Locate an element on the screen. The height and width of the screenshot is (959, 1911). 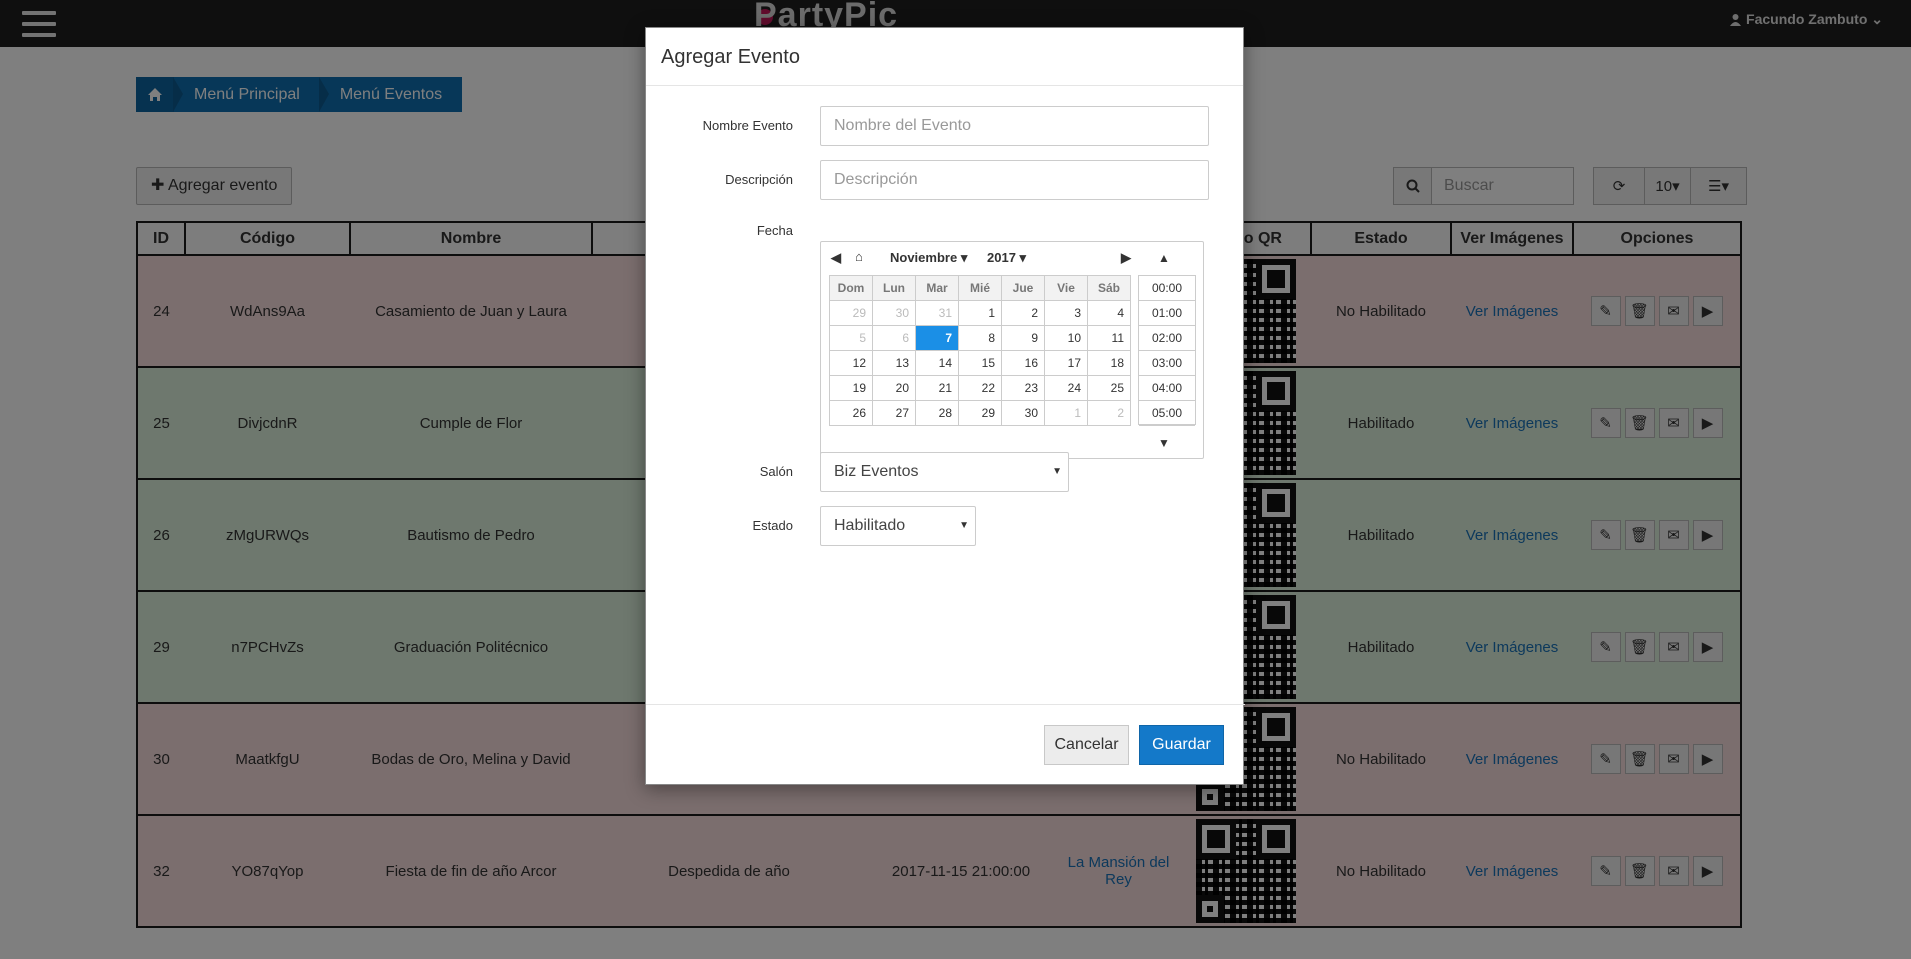
time-list: 00:00 01:00 02:00 03:00 04:00 05:00 is located at coordinates (1167, 350).